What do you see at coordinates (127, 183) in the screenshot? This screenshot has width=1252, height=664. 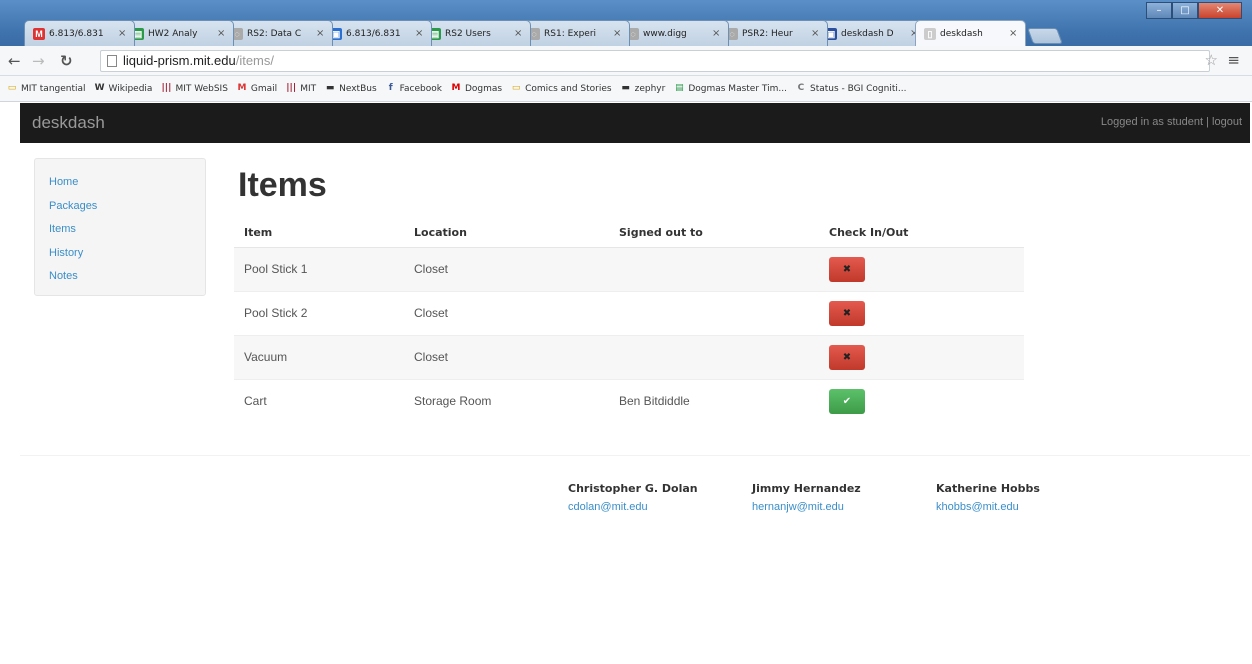 I see `sidebar-item-home: Home` at bounding box center [127, 183].